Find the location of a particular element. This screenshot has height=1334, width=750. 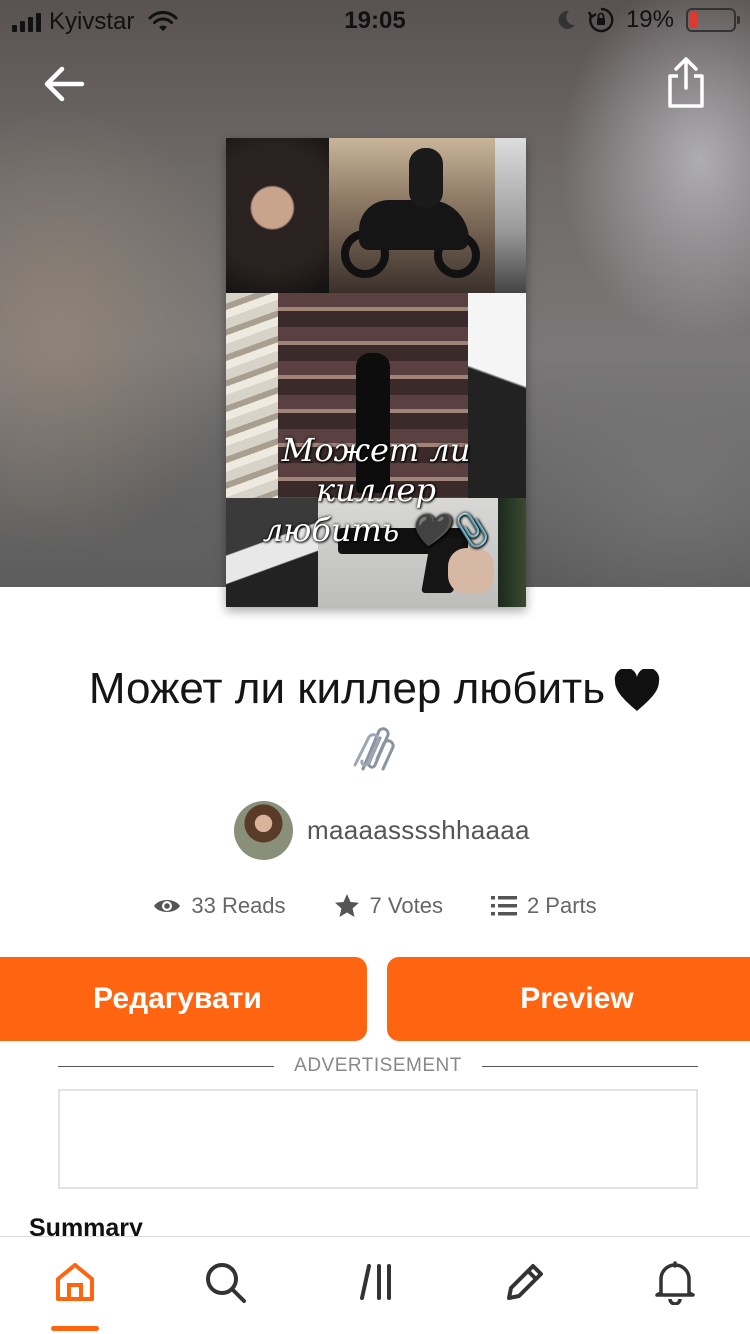

home-icon is located at coordinates (75, 1282).